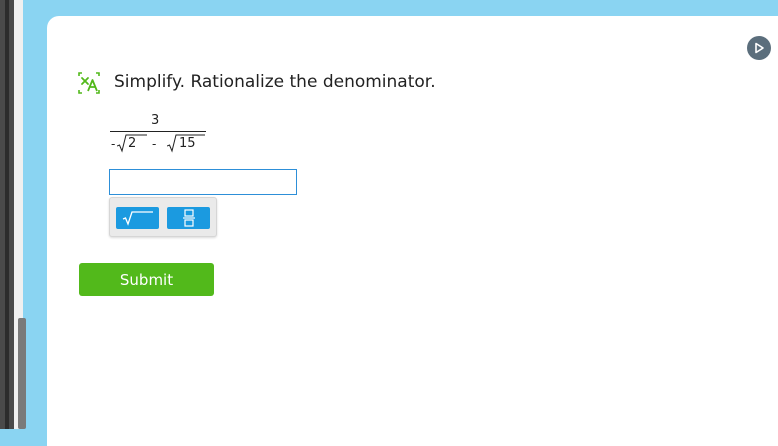 This screenshot has width=778, height=446. I want to click on play-audio-button, so click(759, 48).